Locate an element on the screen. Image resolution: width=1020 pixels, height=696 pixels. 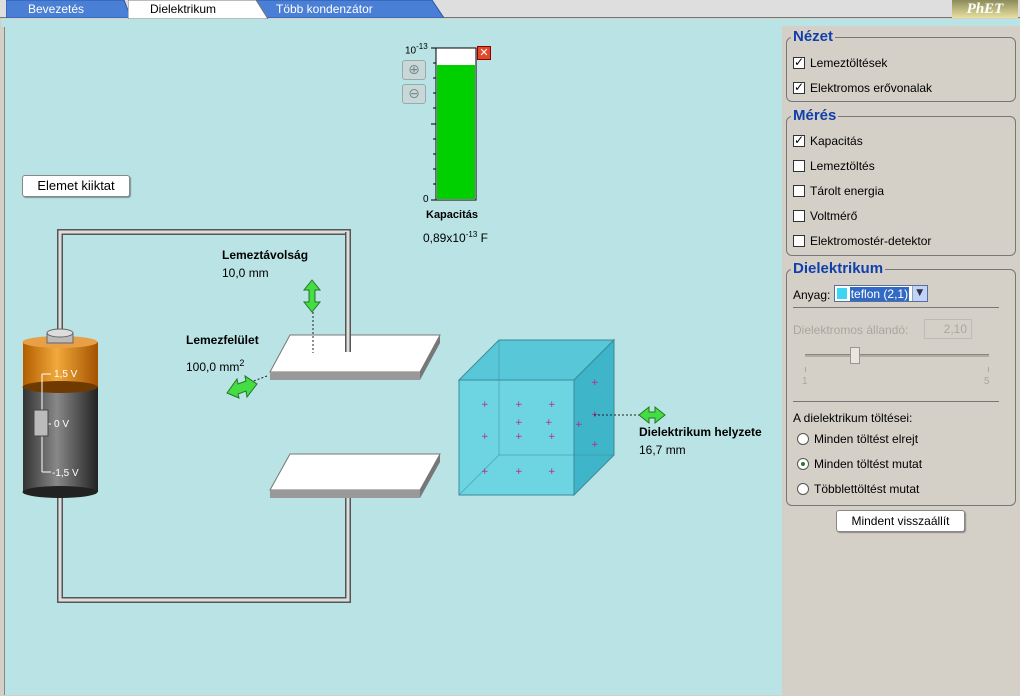
checkbox-plate-charges: Lemeztöltések is located at coordinates (840, 62).